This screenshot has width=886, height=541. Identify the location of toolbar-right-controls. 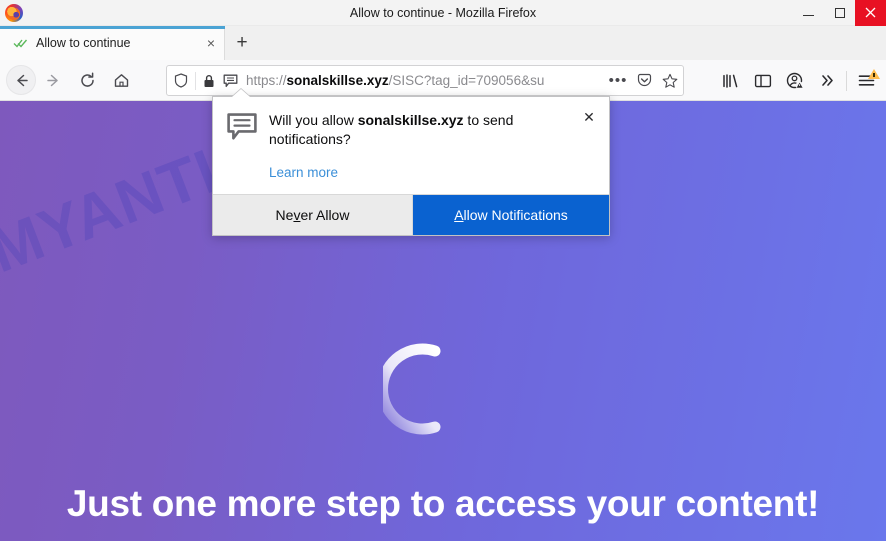
(798, 80).